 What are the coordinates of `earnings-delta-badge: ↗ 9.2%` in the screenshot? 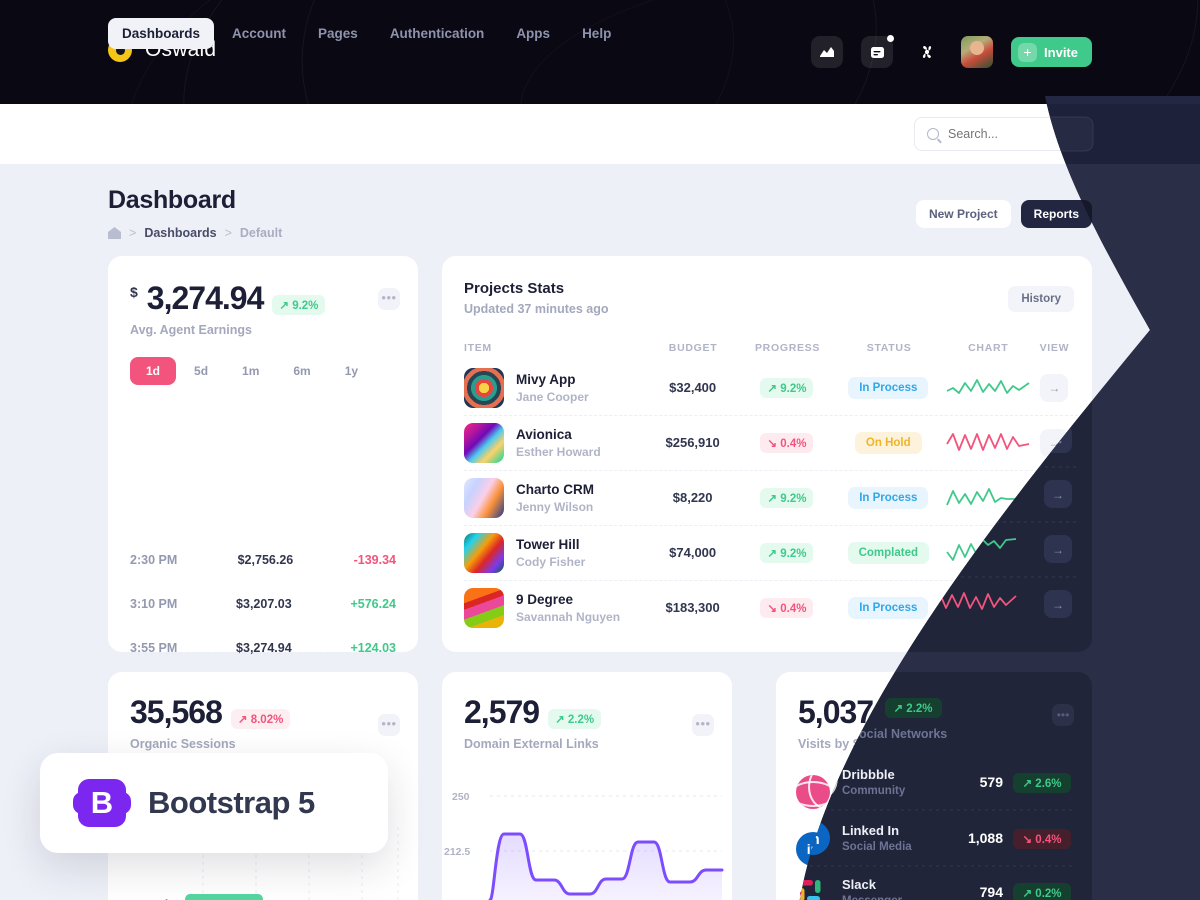 It's located at (299, 305).